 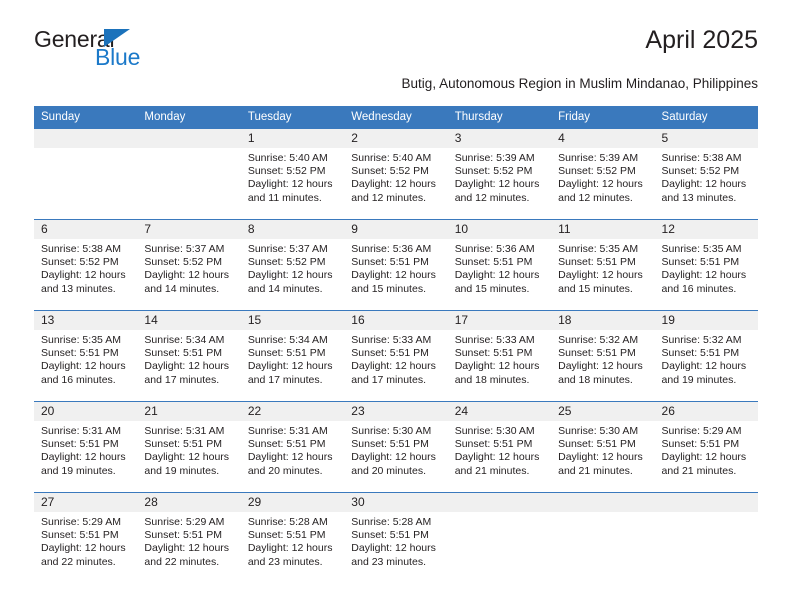 What do you see at coordinates (499, 138) in the screenshot?
I see `day-number: 3` at bounding box center [499, 138].